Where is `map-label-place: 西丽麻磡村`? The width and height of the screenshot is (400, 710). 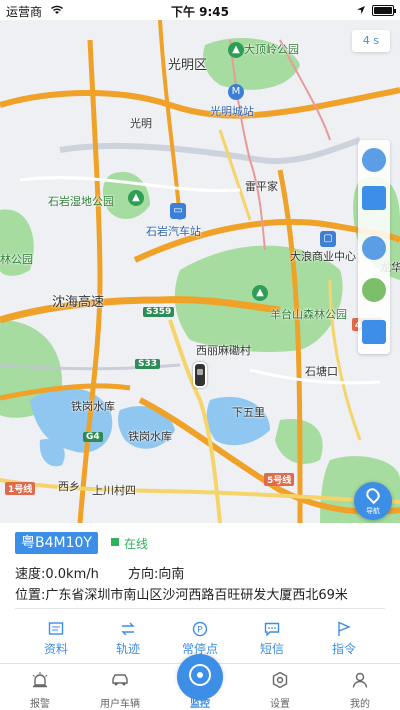
map-label-place: 西丽麻磡村 is located at coordinates (223, 350).